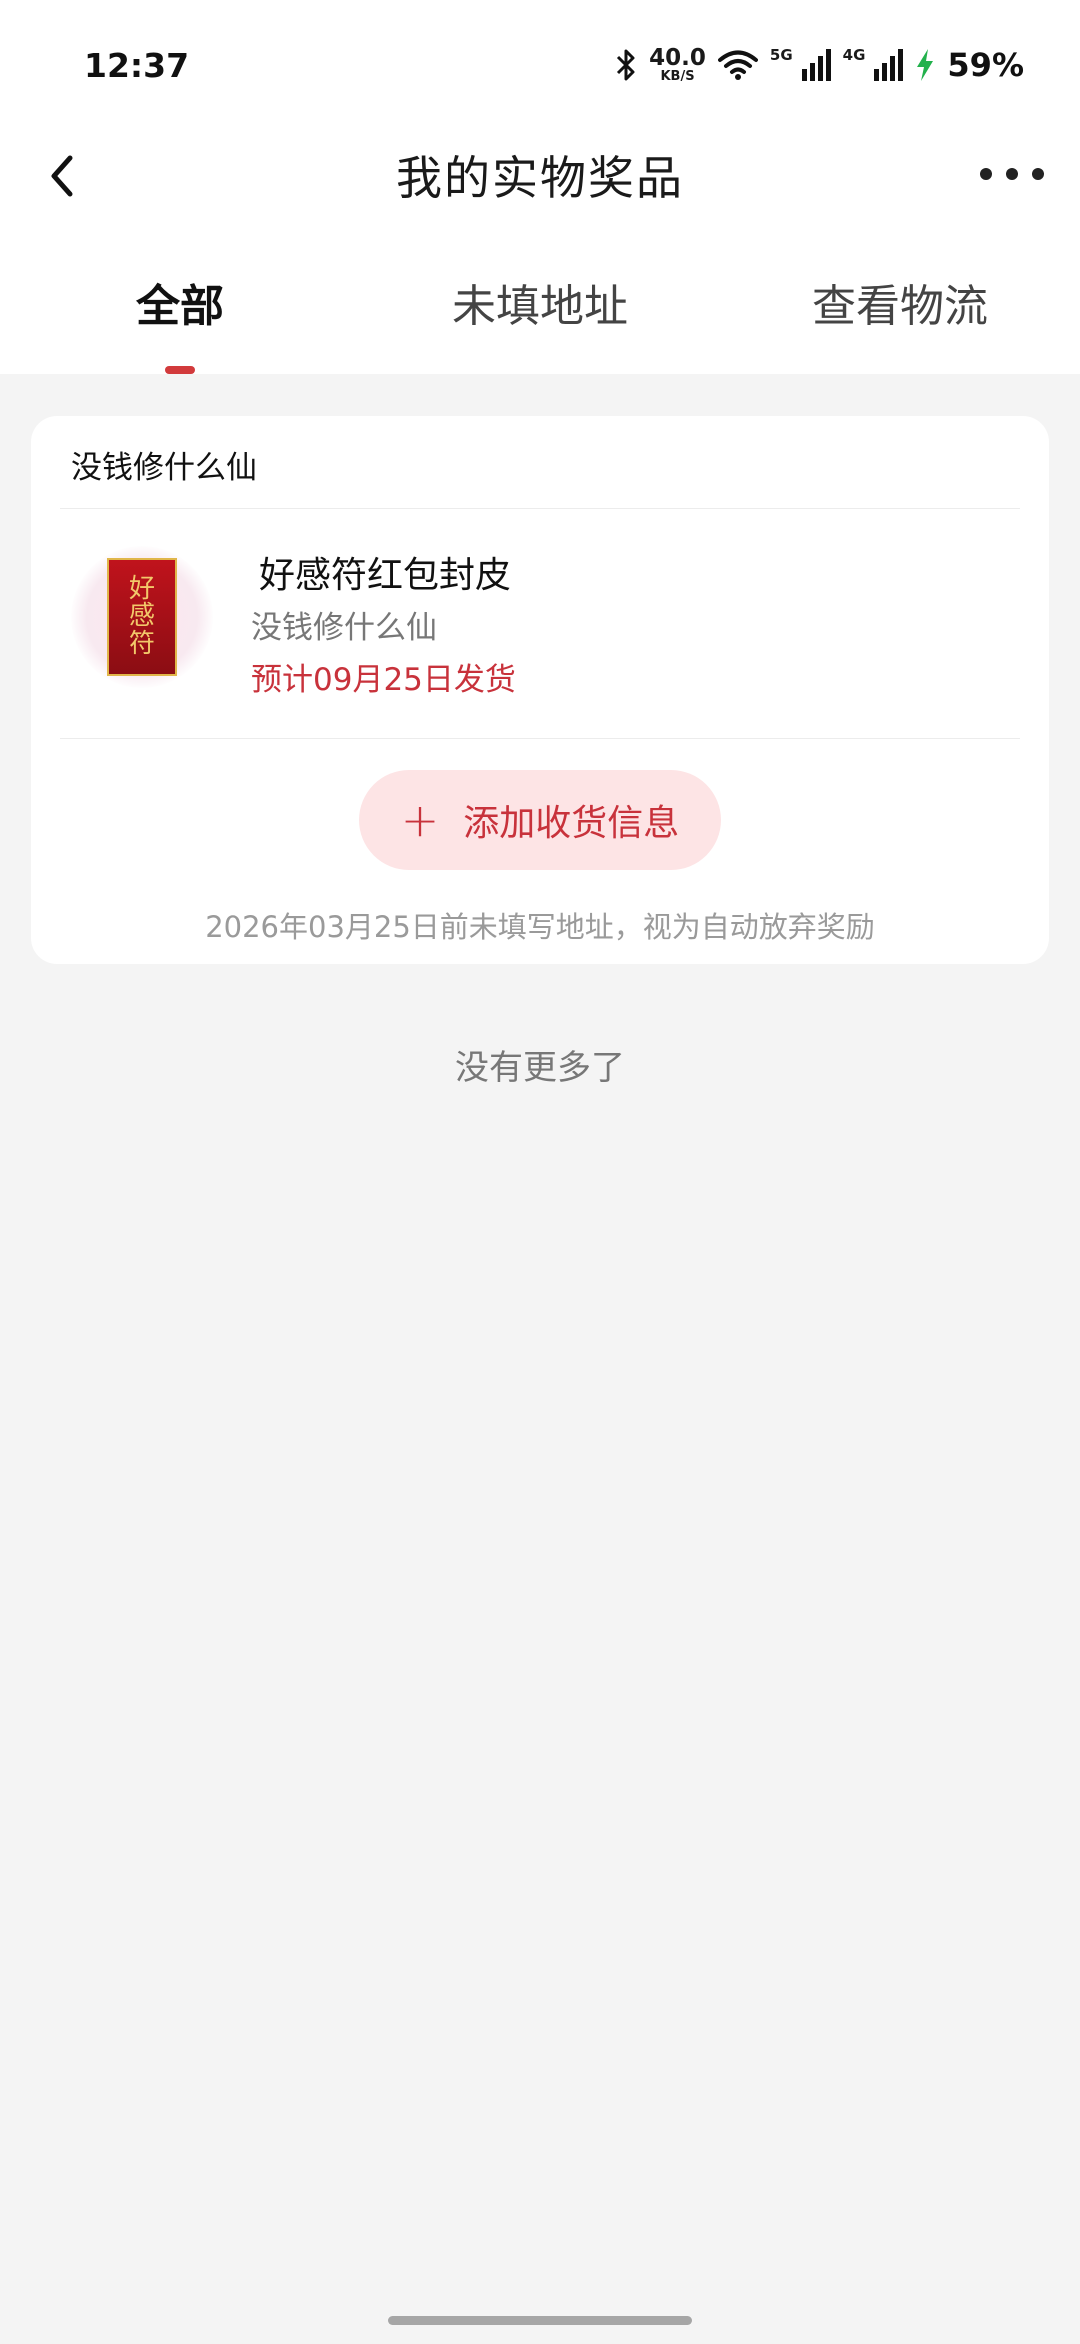 The height and width of the screenshot is (2344, 1080). Describe the element at coordinates (383, 680) in the screenshot. I see `shipping-estimate: 预计09月25日发货` at that location.